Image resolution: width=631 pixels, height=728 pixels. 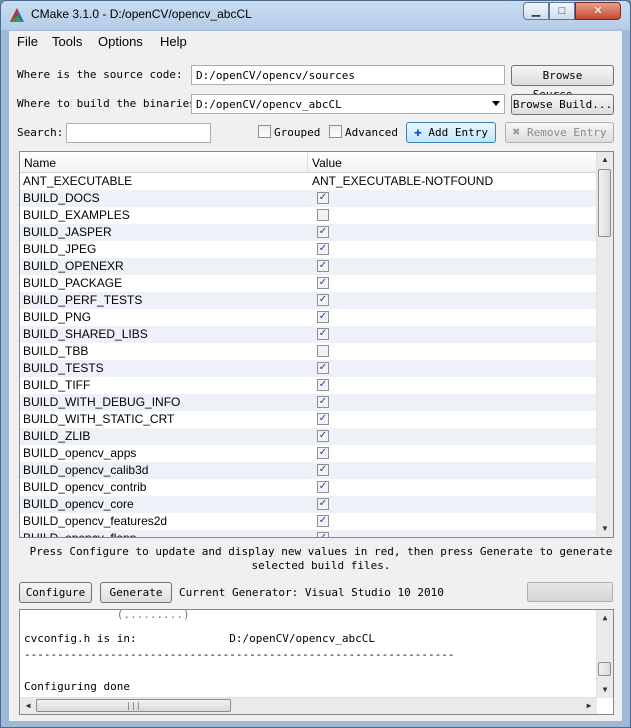 What do you see at coordinates (402, 181) in the screenshot?
I see `entry-value: ANT_EXECUTABLE-NOTFOUND` at bounding box center [402, 181].